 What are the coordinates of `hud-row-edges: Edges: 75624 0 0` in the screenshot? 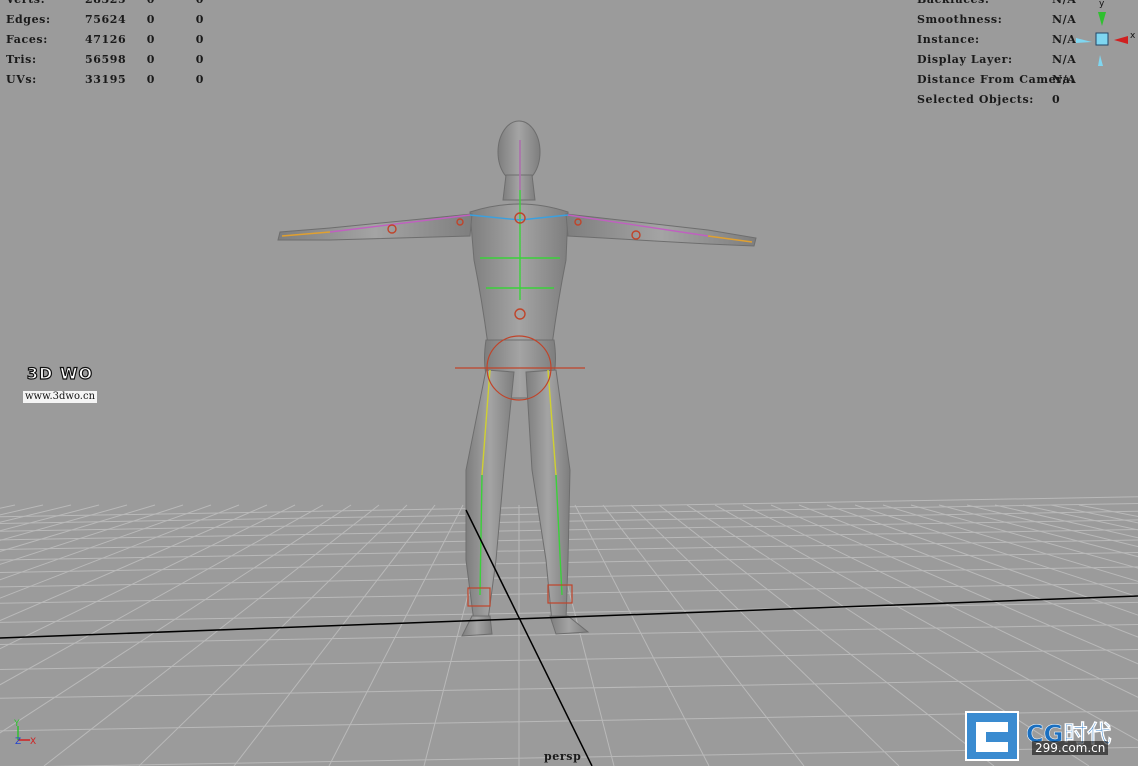 It's located at (105, 20).